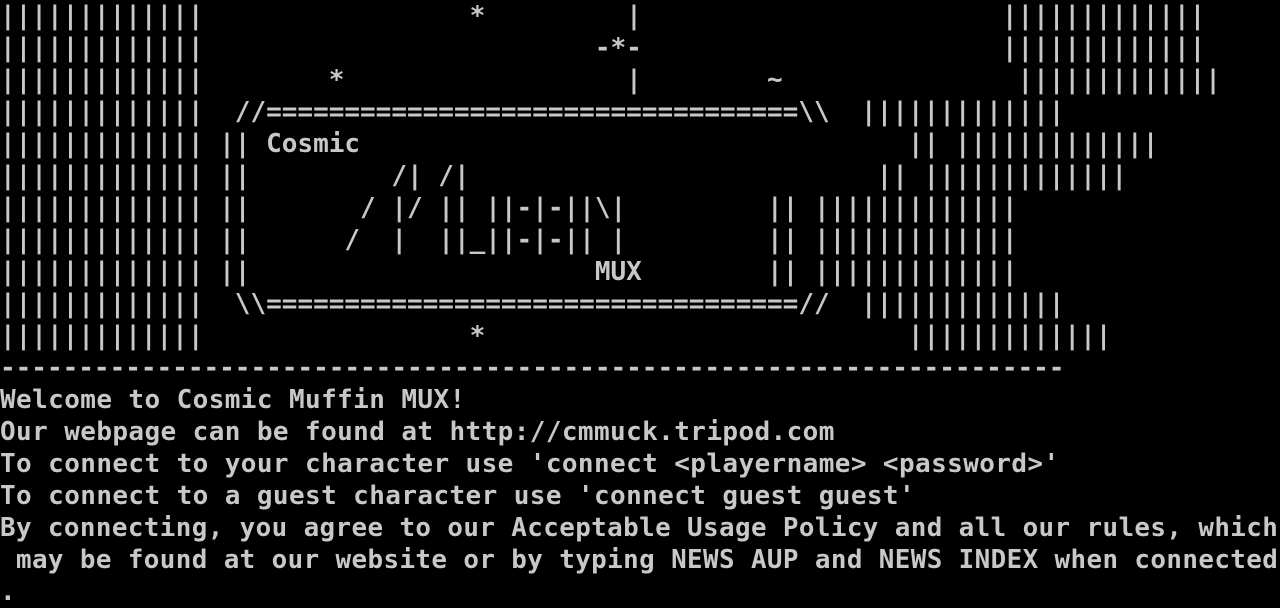 The width and height of the screenshot is (1280, 608). I want to click on banner-line-11: ||||||||||||| * |||||||||||||, so click(556, 336).